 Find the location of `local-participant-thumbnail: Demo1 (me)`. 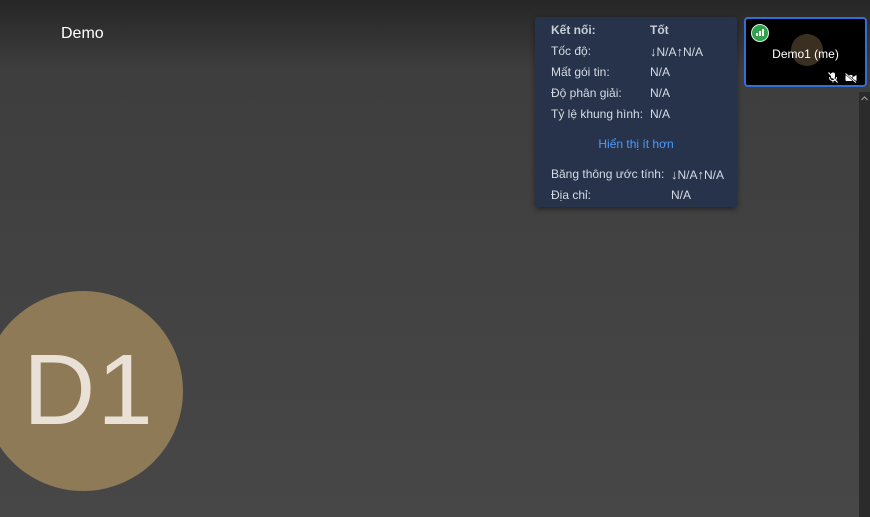

local-participant-thumbnail: Demo1 (me) is located at coordinates (805, 52).